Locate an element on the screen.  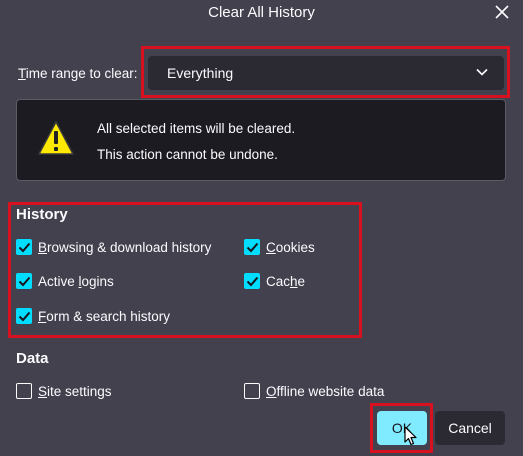
time-range-value: Everything is located at coordinates (200, 73).